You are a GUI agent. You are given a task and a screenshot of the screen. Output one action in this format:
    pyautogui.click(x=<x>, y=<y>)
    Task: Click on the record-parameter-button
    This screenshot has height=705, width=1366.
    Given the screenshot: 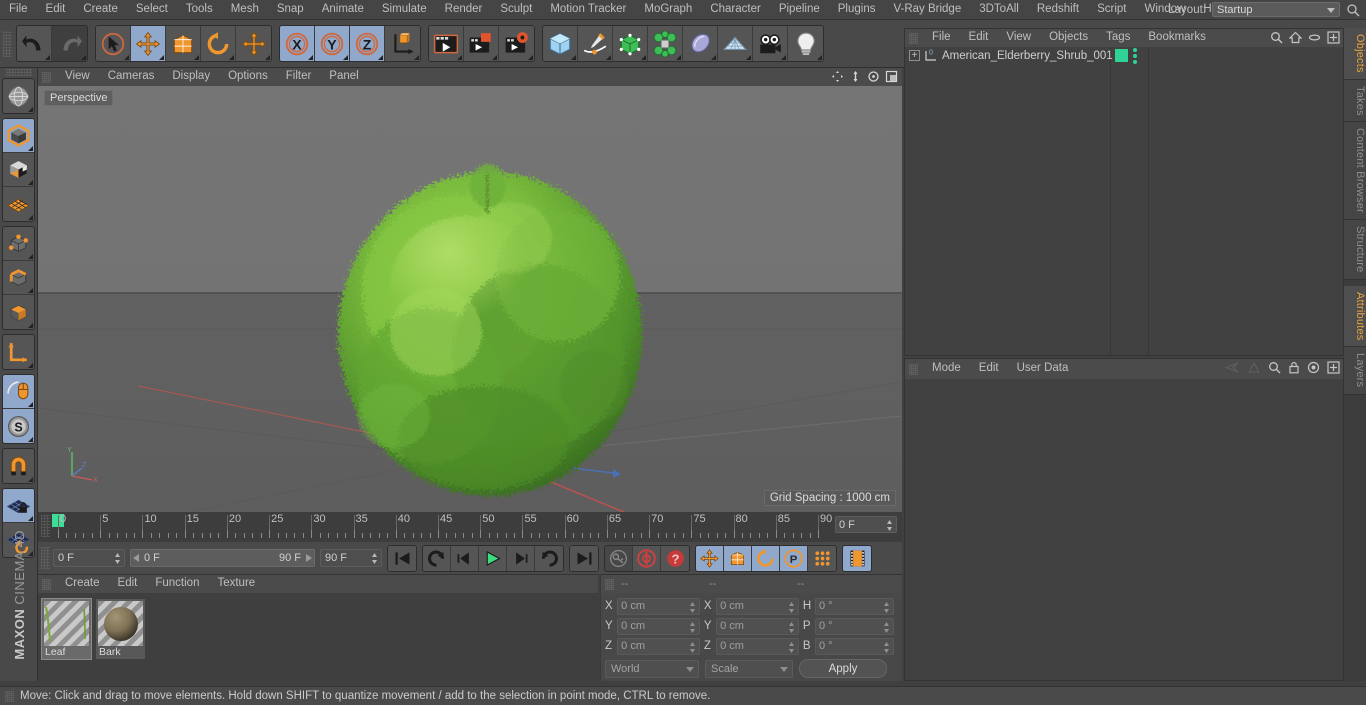 What is the action you would take?
    pyautogui.click(x=822, y=558)
    